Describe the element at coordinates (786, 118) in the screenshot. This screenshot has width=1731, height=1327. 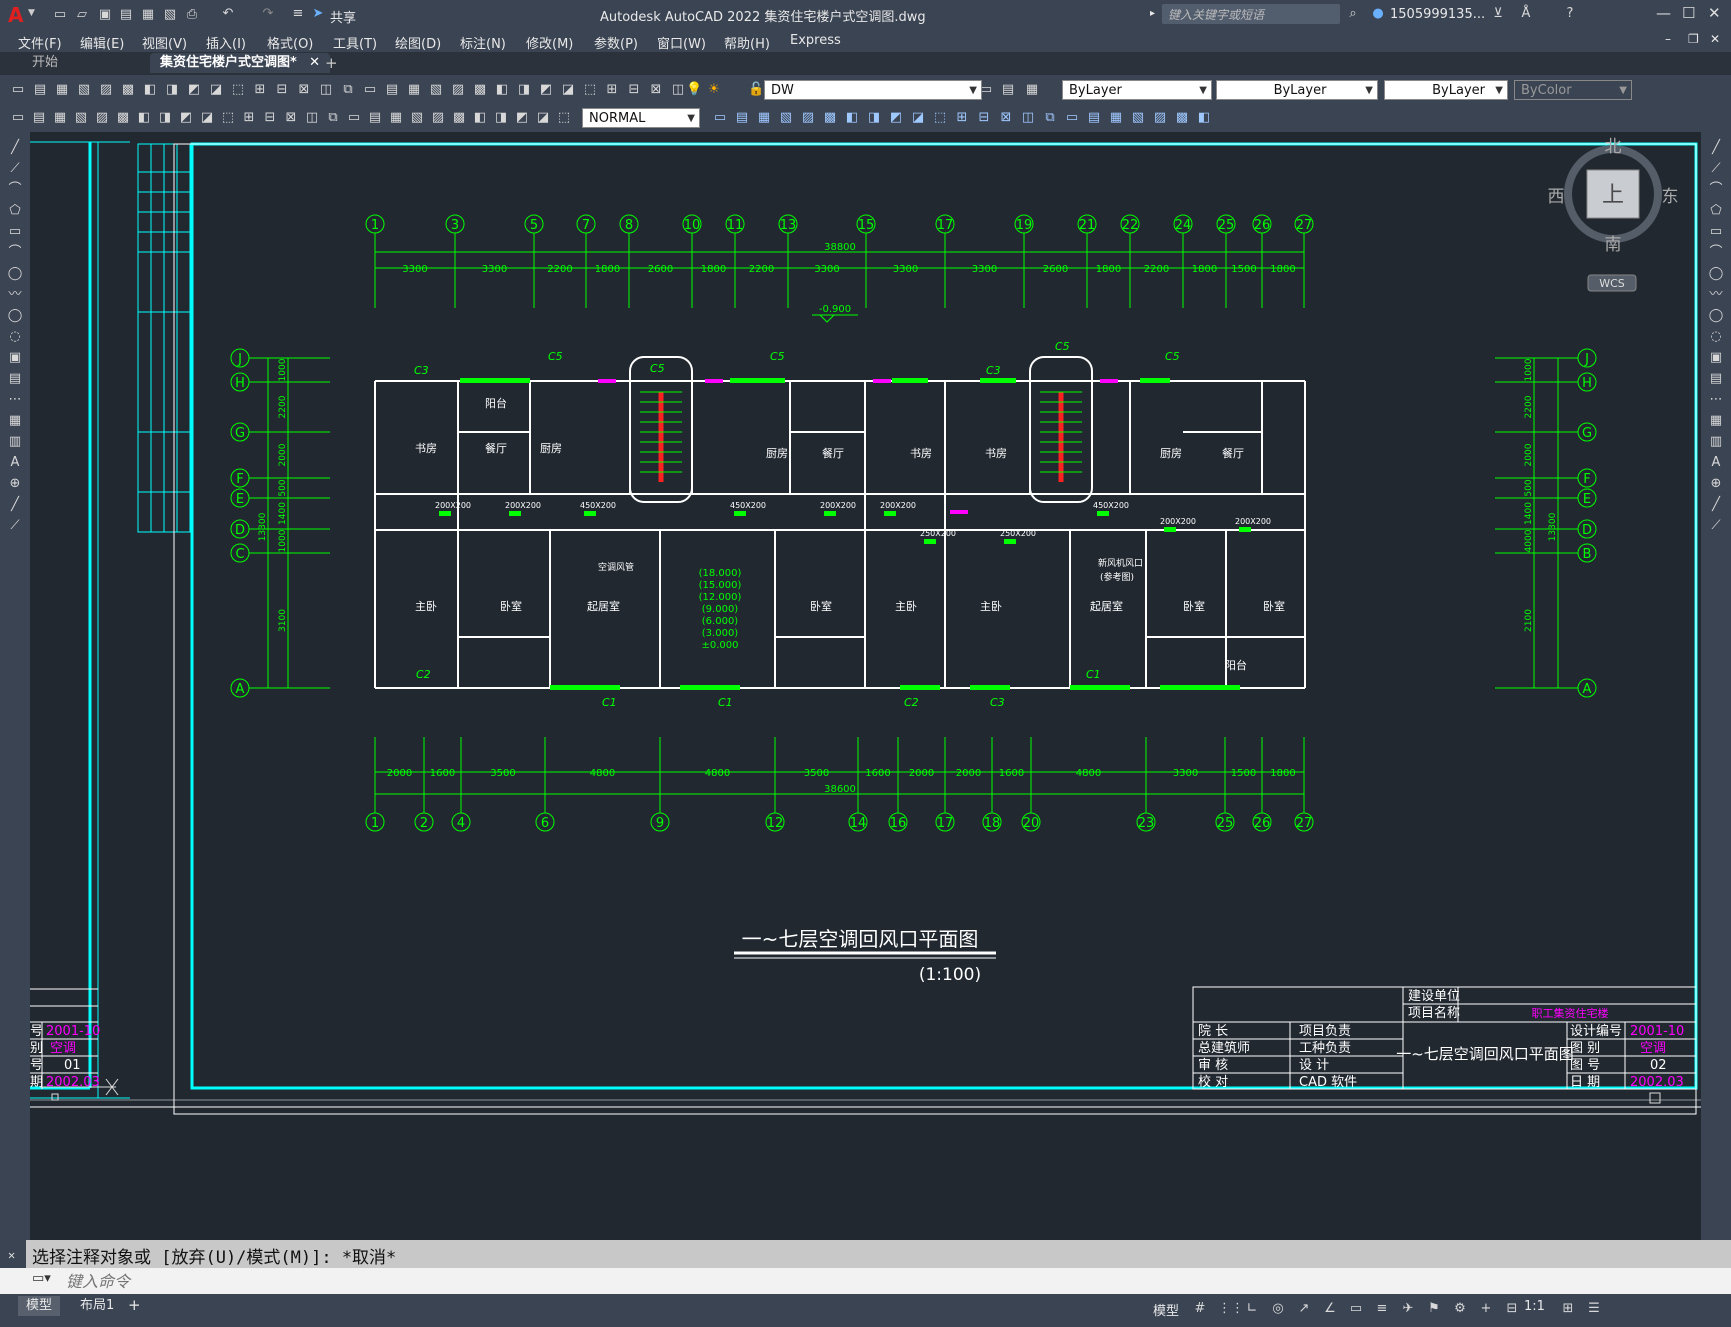
I see `modify-tool-4-icon: ▧` at that location.